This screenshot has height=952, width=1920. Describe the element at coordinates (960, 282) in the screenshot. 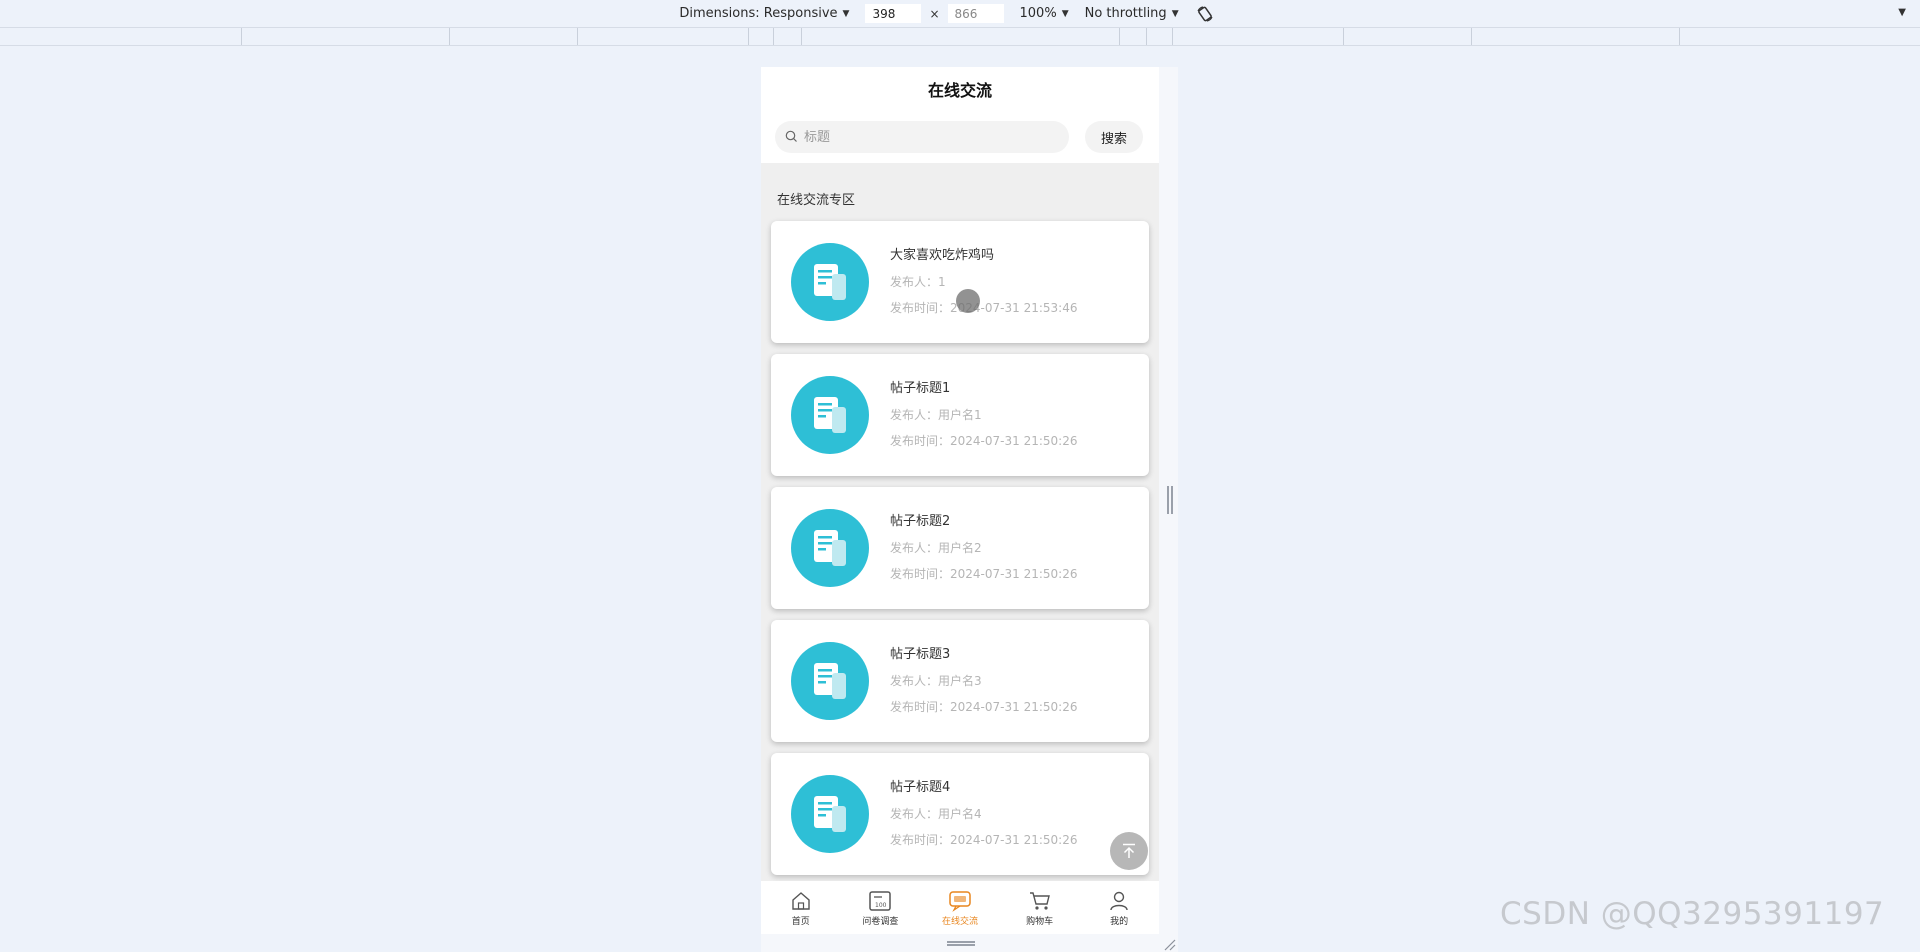

I see `post-card: 大家喜欢吃炸鸡吗 发布人：1 发布时间：2024-07-31 21:53:46` at that location.